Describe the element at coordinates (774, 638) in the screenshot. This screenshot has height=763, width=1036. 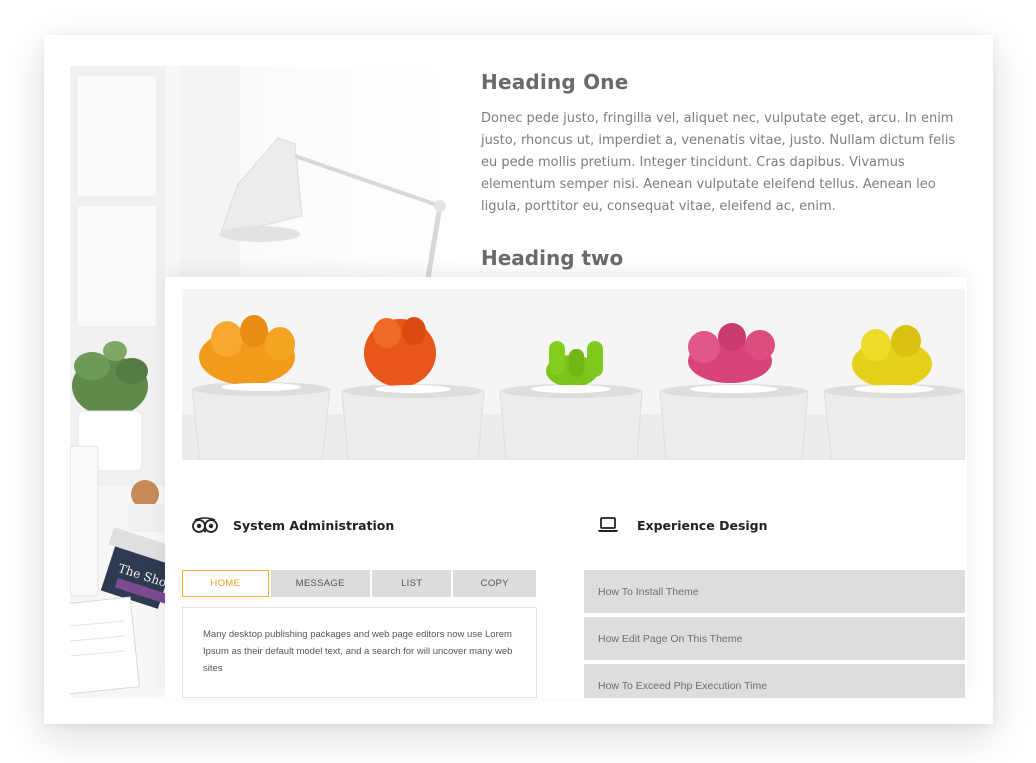
I see `accordion-item-edit-page: How Edit Page On This Theme` at that location.